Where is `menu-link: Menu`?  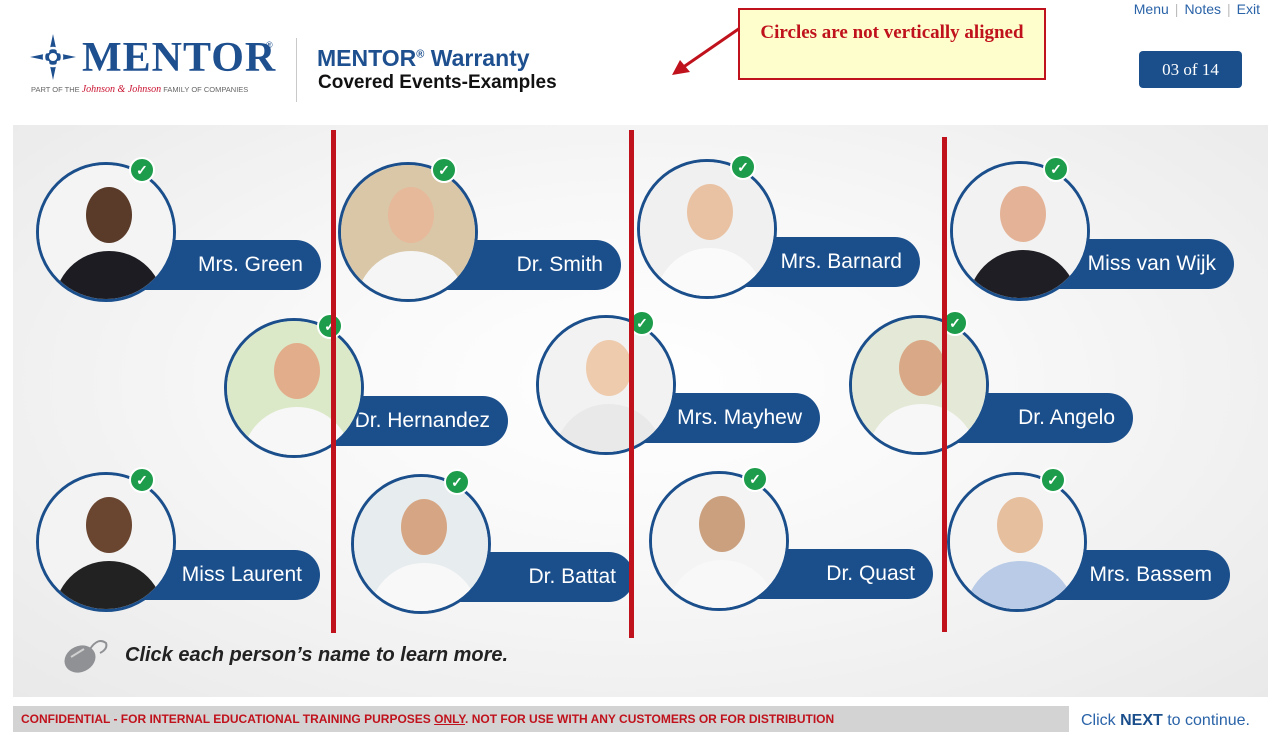 menu-link: Menu is located at coordinates (1151, 9).